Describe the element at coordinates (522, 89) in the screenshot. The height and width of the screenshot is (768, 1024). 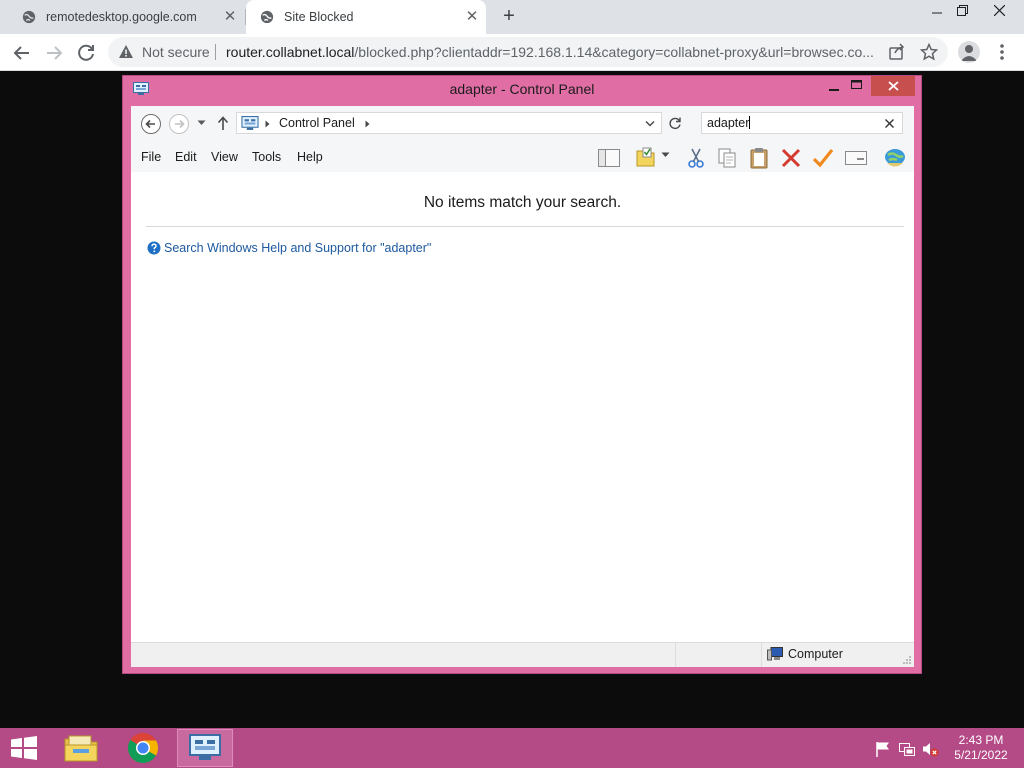
I see `window-title: adapter - Control Panel` at that location.